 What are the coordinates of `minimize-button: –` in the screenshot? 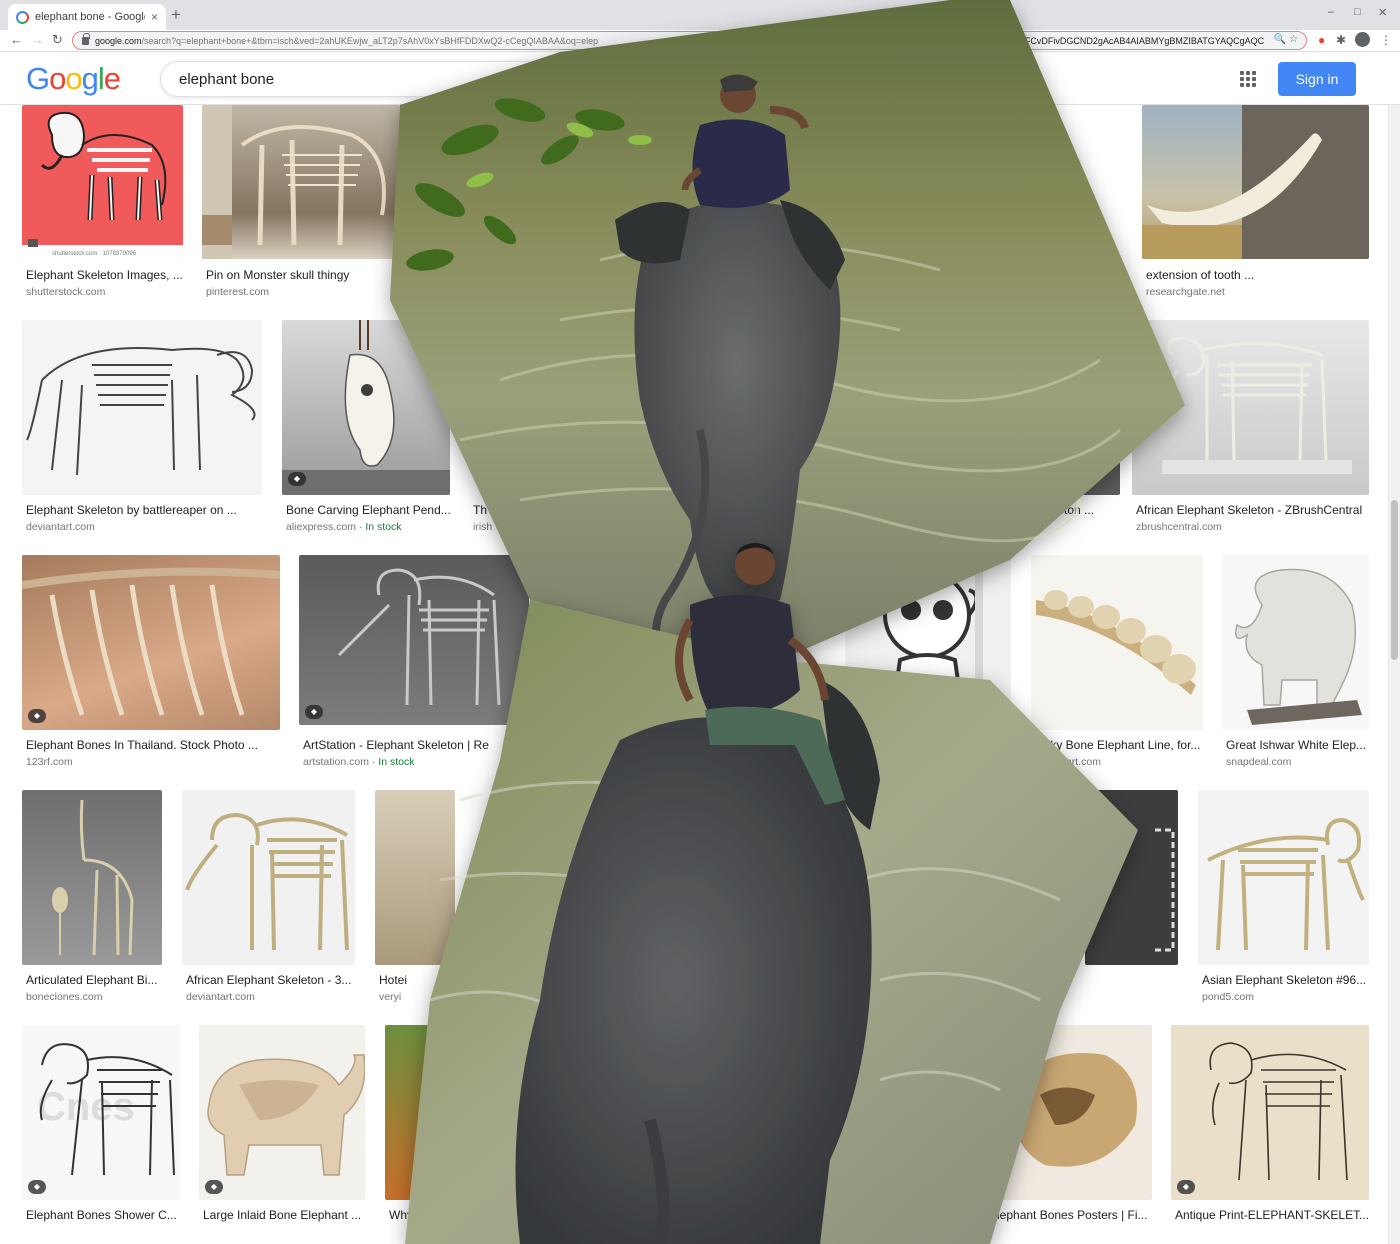 It's located at (1331, 12).